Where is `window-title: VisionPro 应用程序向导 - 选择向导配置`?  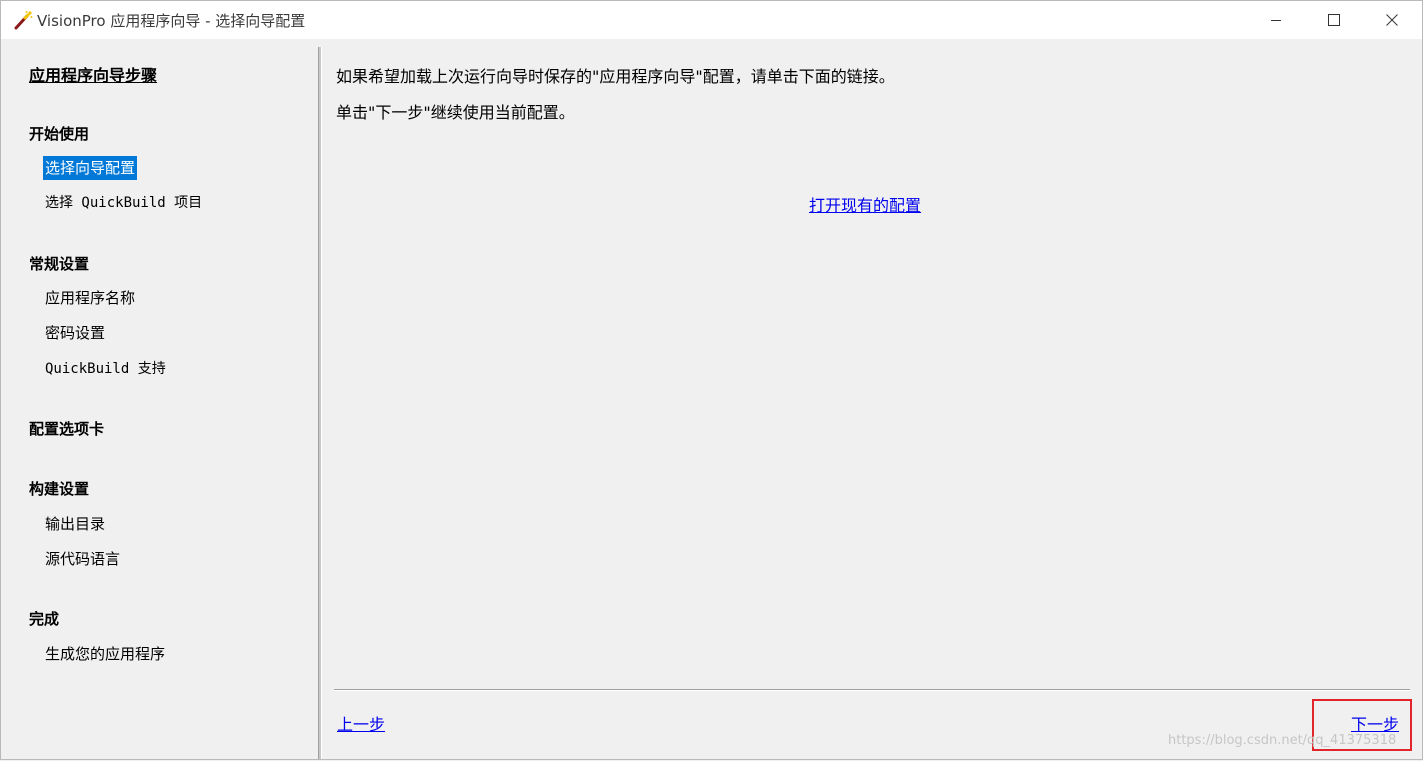 window-title: VisionPro 应用程序向导 - 选择向导配置 is located at coordinates (171, 21).